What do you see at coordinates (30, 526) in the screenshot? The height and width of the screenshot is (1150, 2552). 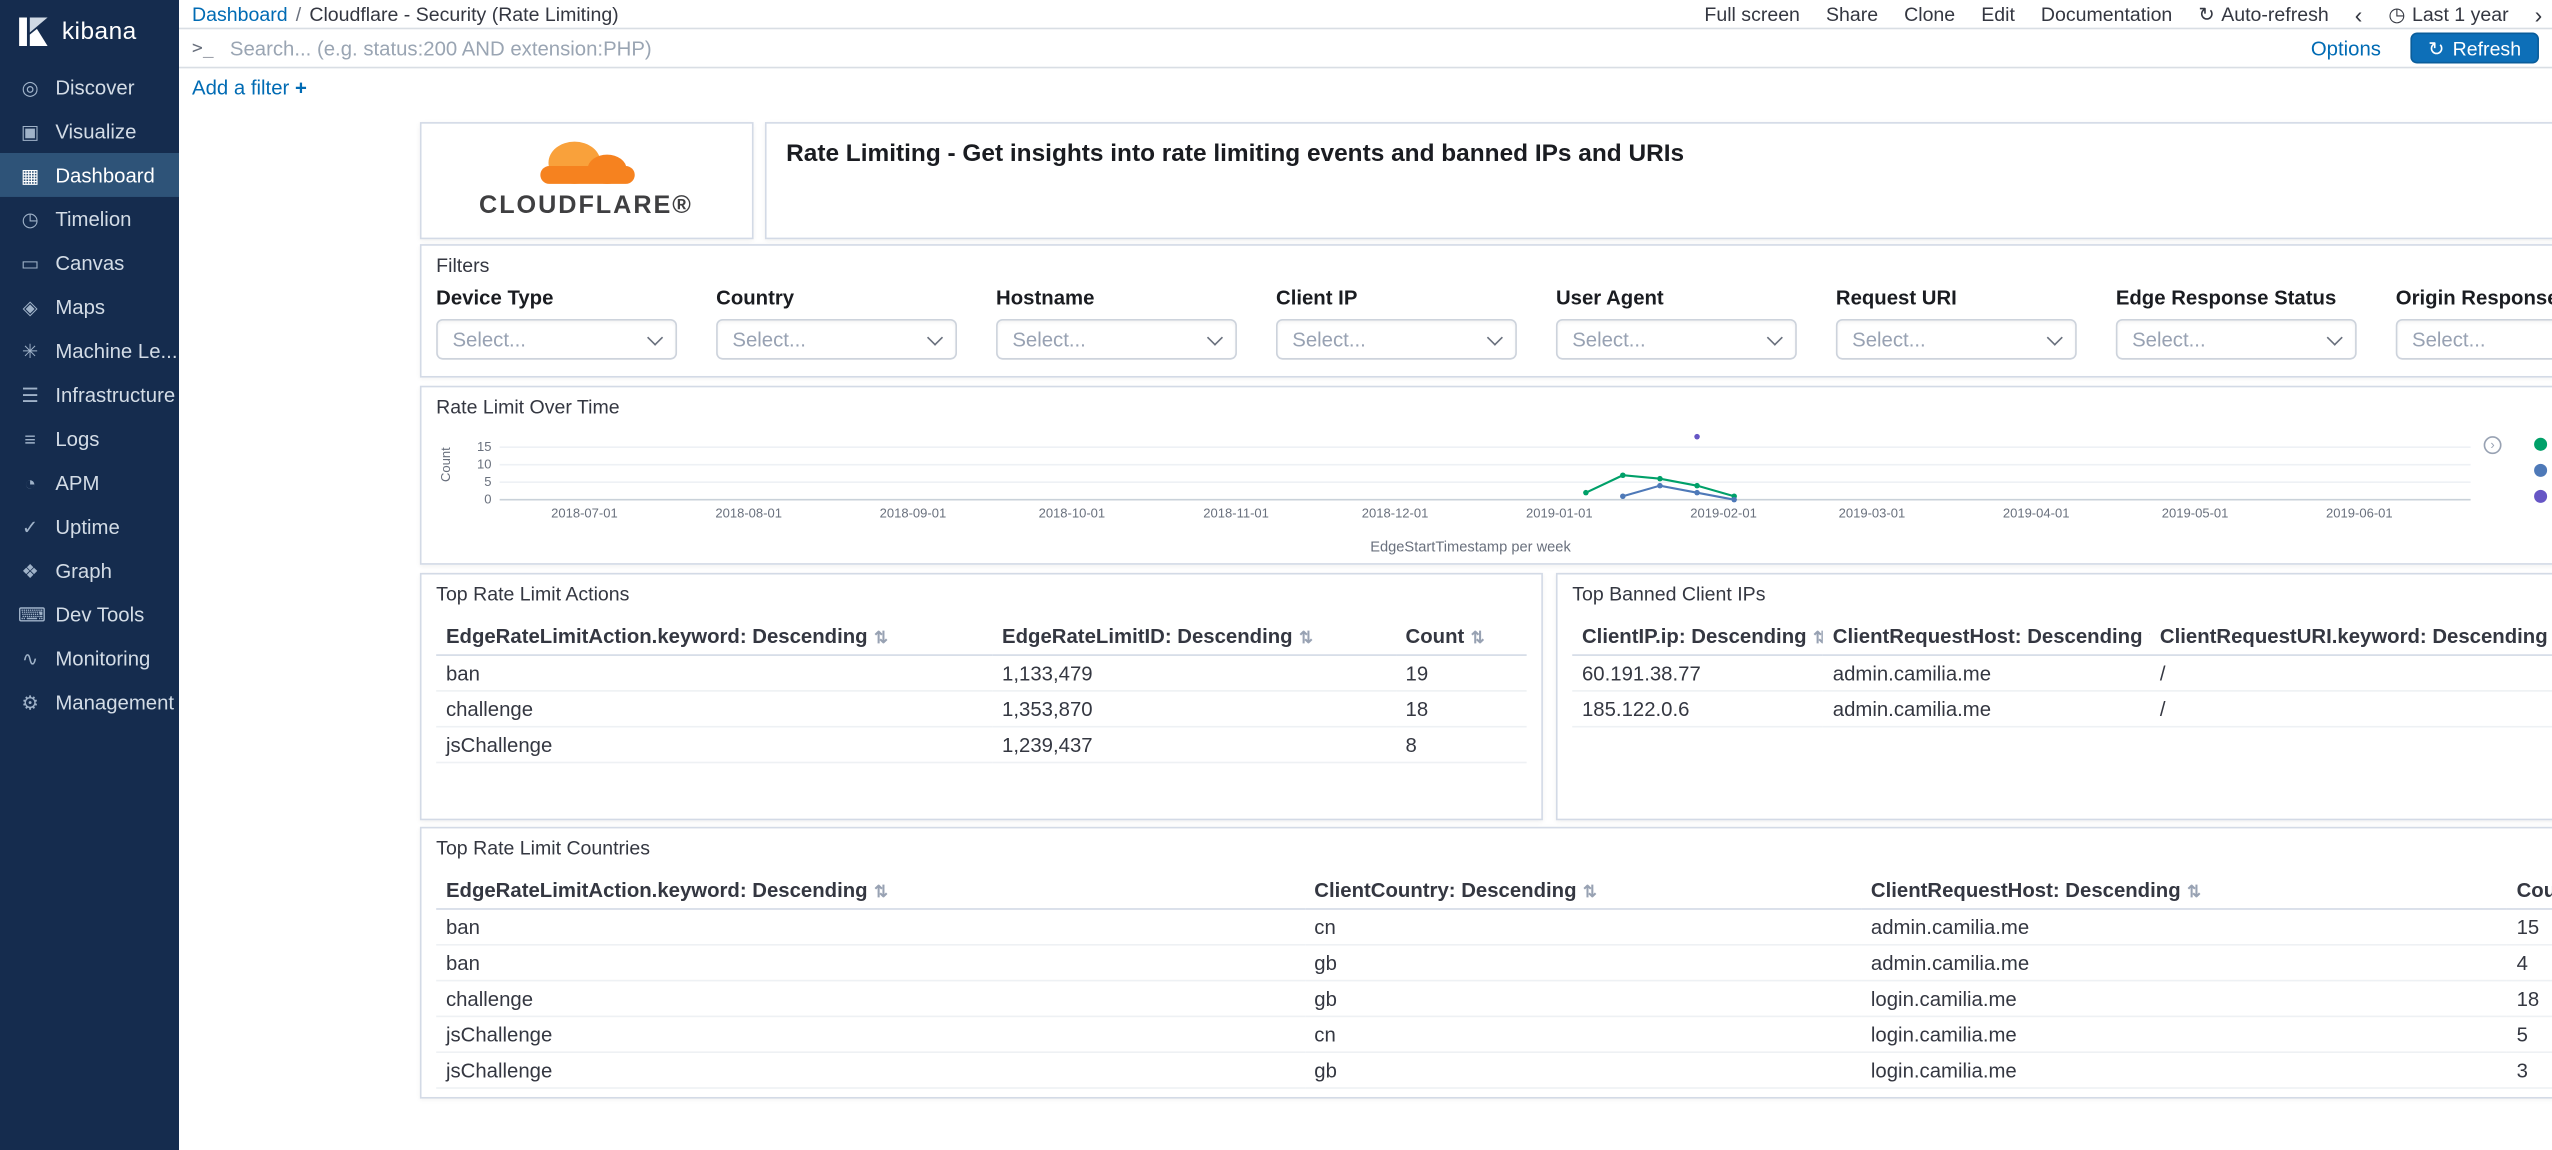 I see `uptime-check-icon: ✓` at bounding box center [30, 526].